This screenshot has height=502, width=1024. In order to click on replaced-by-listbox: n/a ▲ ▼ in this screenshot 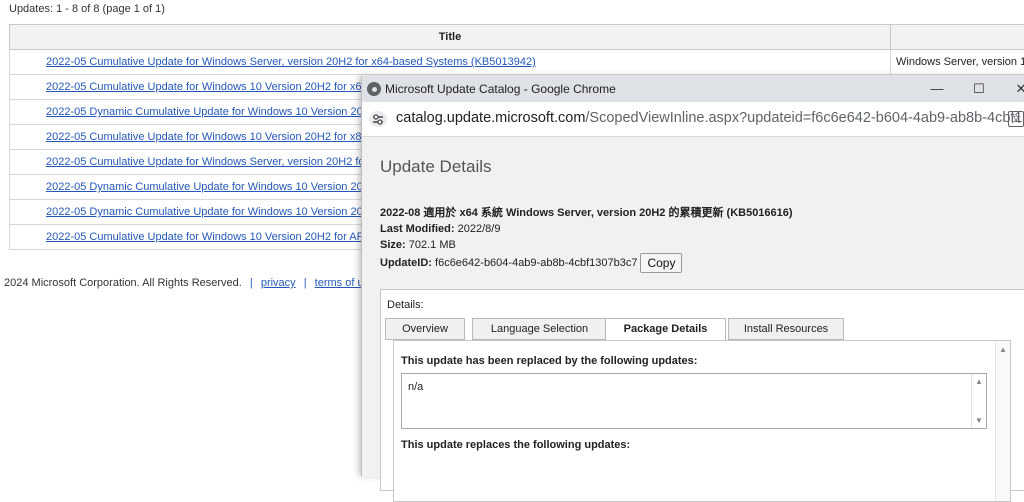, I will do `click(694, 401)`.